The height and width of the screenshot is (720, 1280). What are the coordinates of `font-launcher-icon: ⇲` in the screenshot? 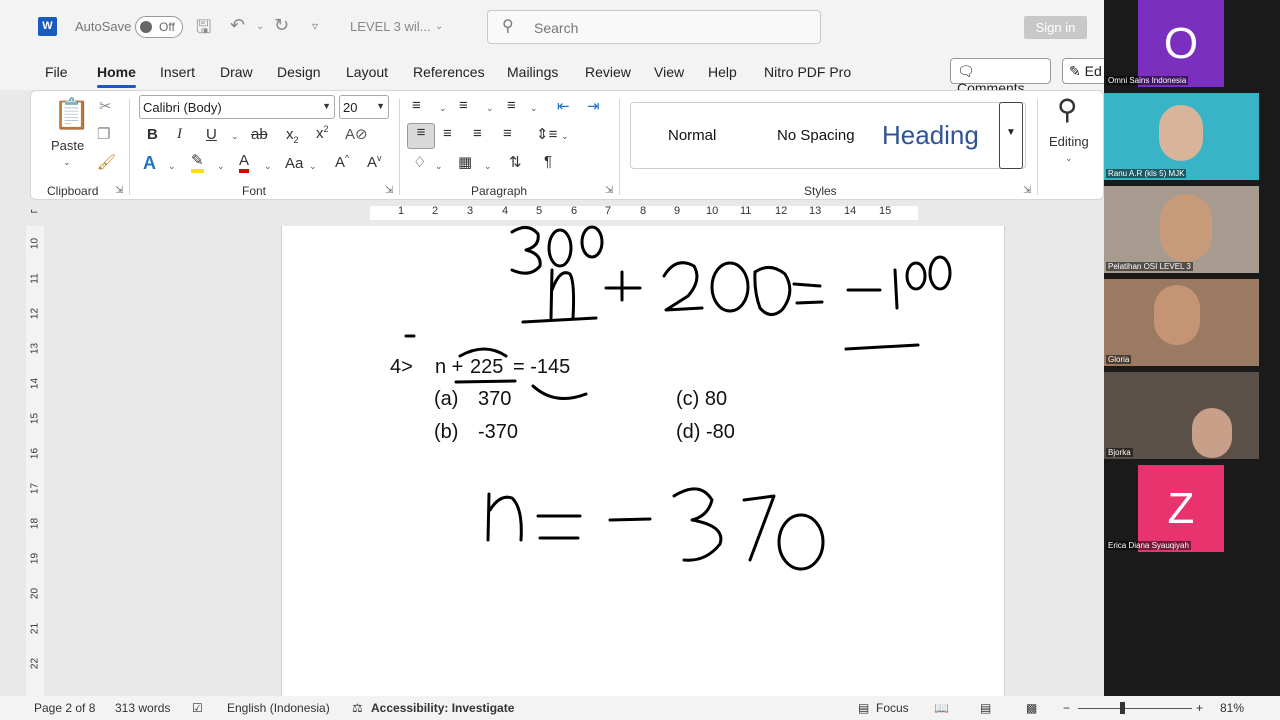 It's located at (389, 190).